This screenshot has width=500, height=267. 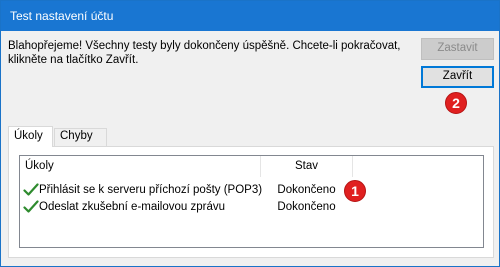 I want to click on window-title: Test nastavení účtu, so click(x=62, y=16).